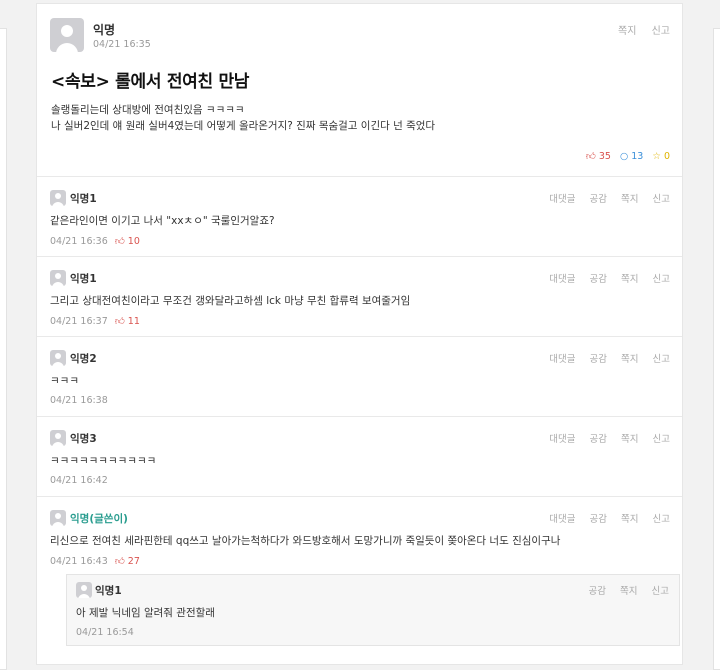 The width and height of the screenshot is (720, 670). I want to click on comment-meta: 04/21 16:43 👍︎ 27, so click(95, 561).